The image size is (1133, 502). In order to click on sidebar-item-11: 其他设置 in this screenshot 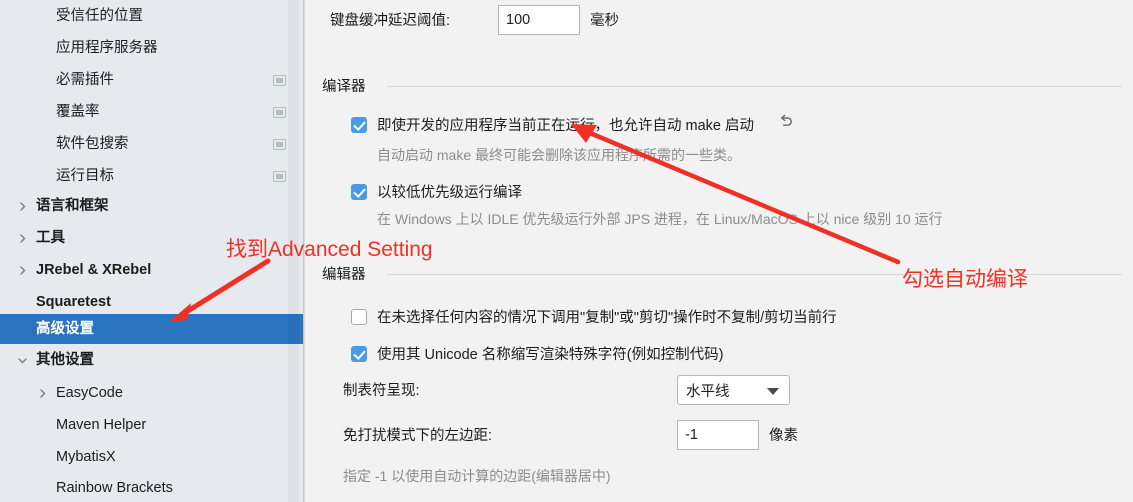, I will do `click(152, 360)`.